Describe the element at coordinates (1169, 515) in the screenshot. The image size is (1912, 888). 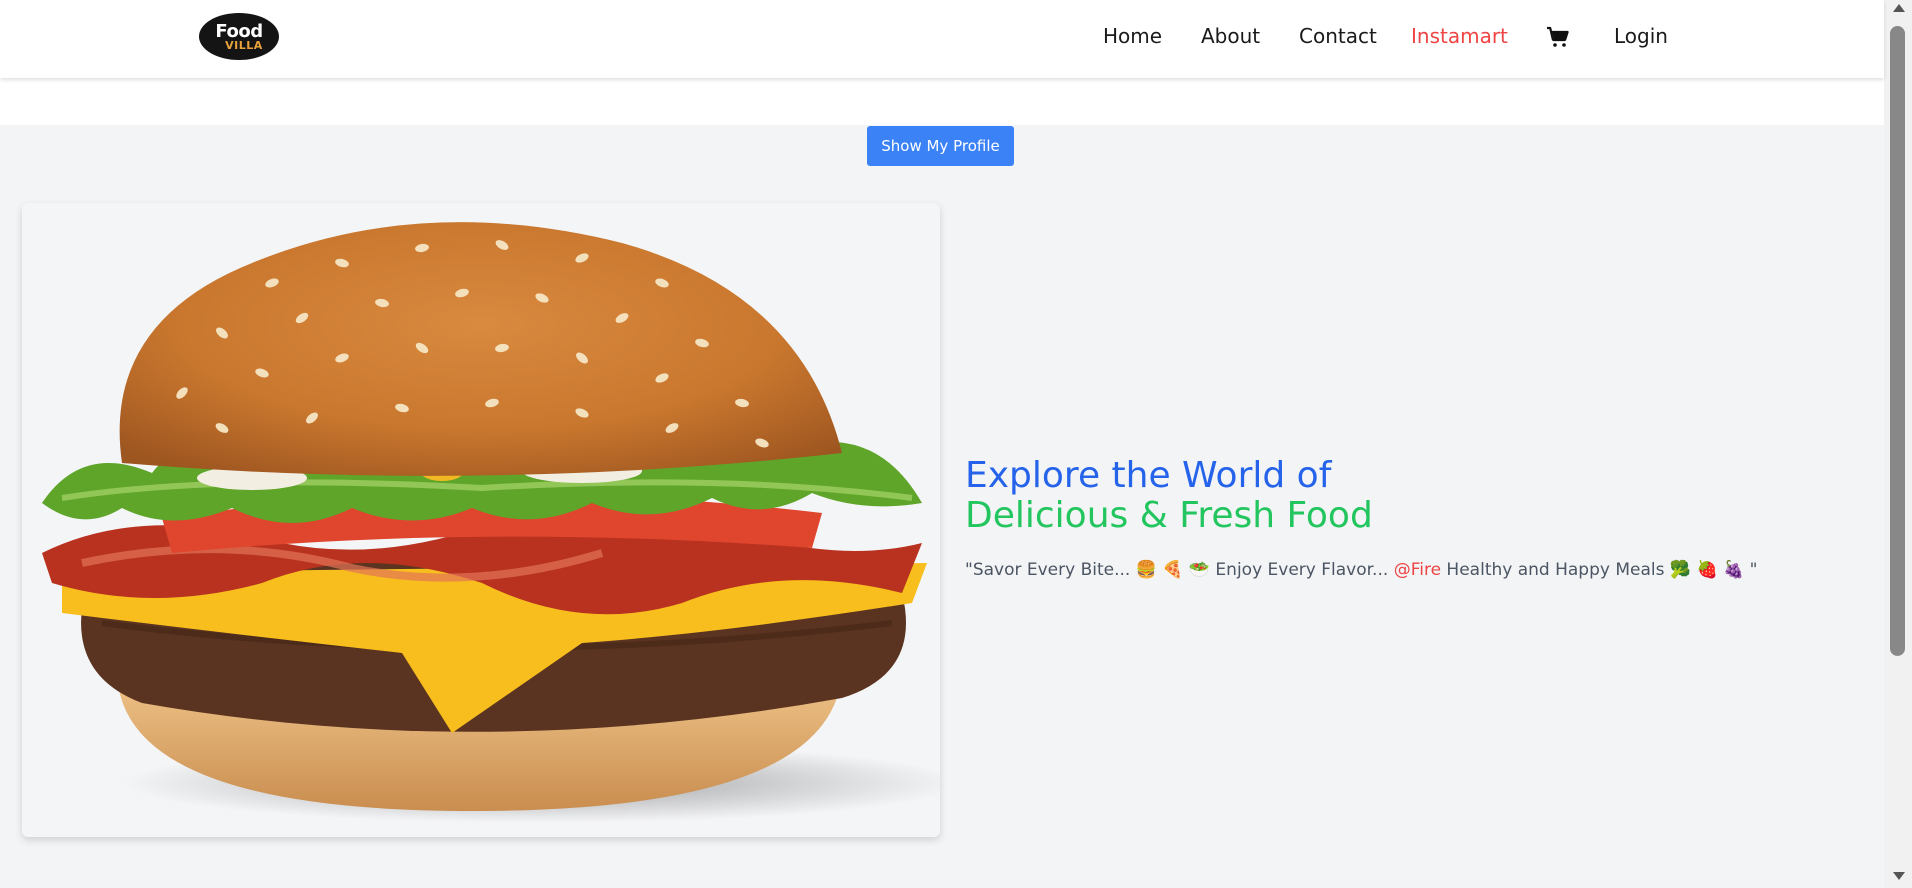
I see `hero-title-line2: Delicious & Fresh Food` at that location.